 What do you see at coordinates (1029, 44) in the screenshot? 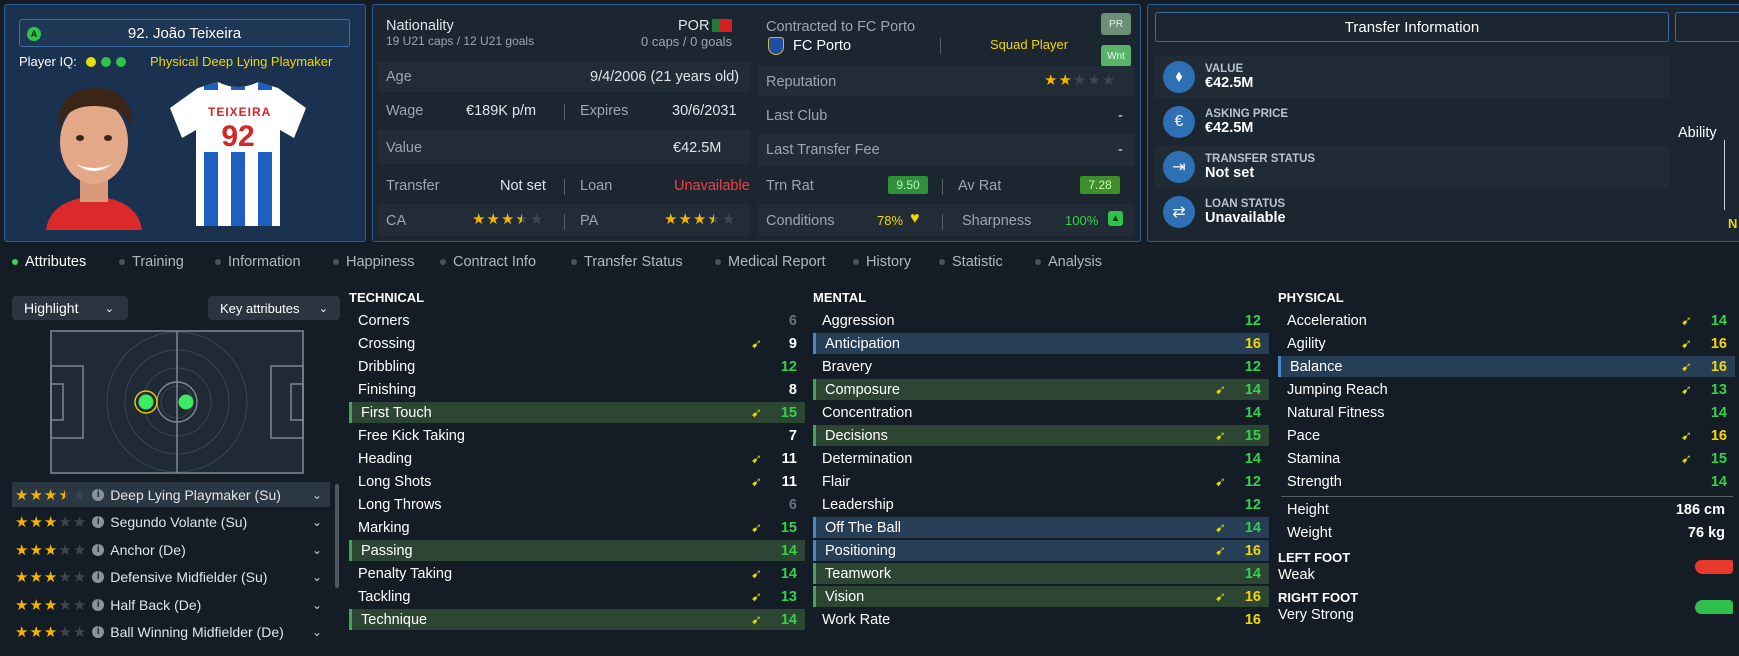
I see `squad-status: Squad Player` at bounding box center [1029, 44].